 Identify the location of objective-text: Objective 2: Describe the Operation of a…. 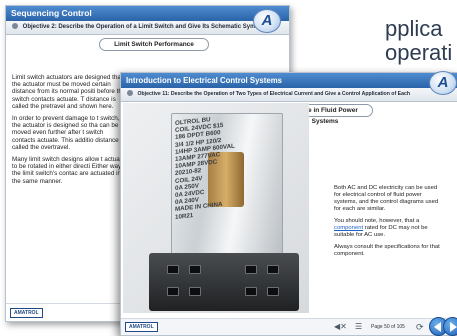
(143, 27).